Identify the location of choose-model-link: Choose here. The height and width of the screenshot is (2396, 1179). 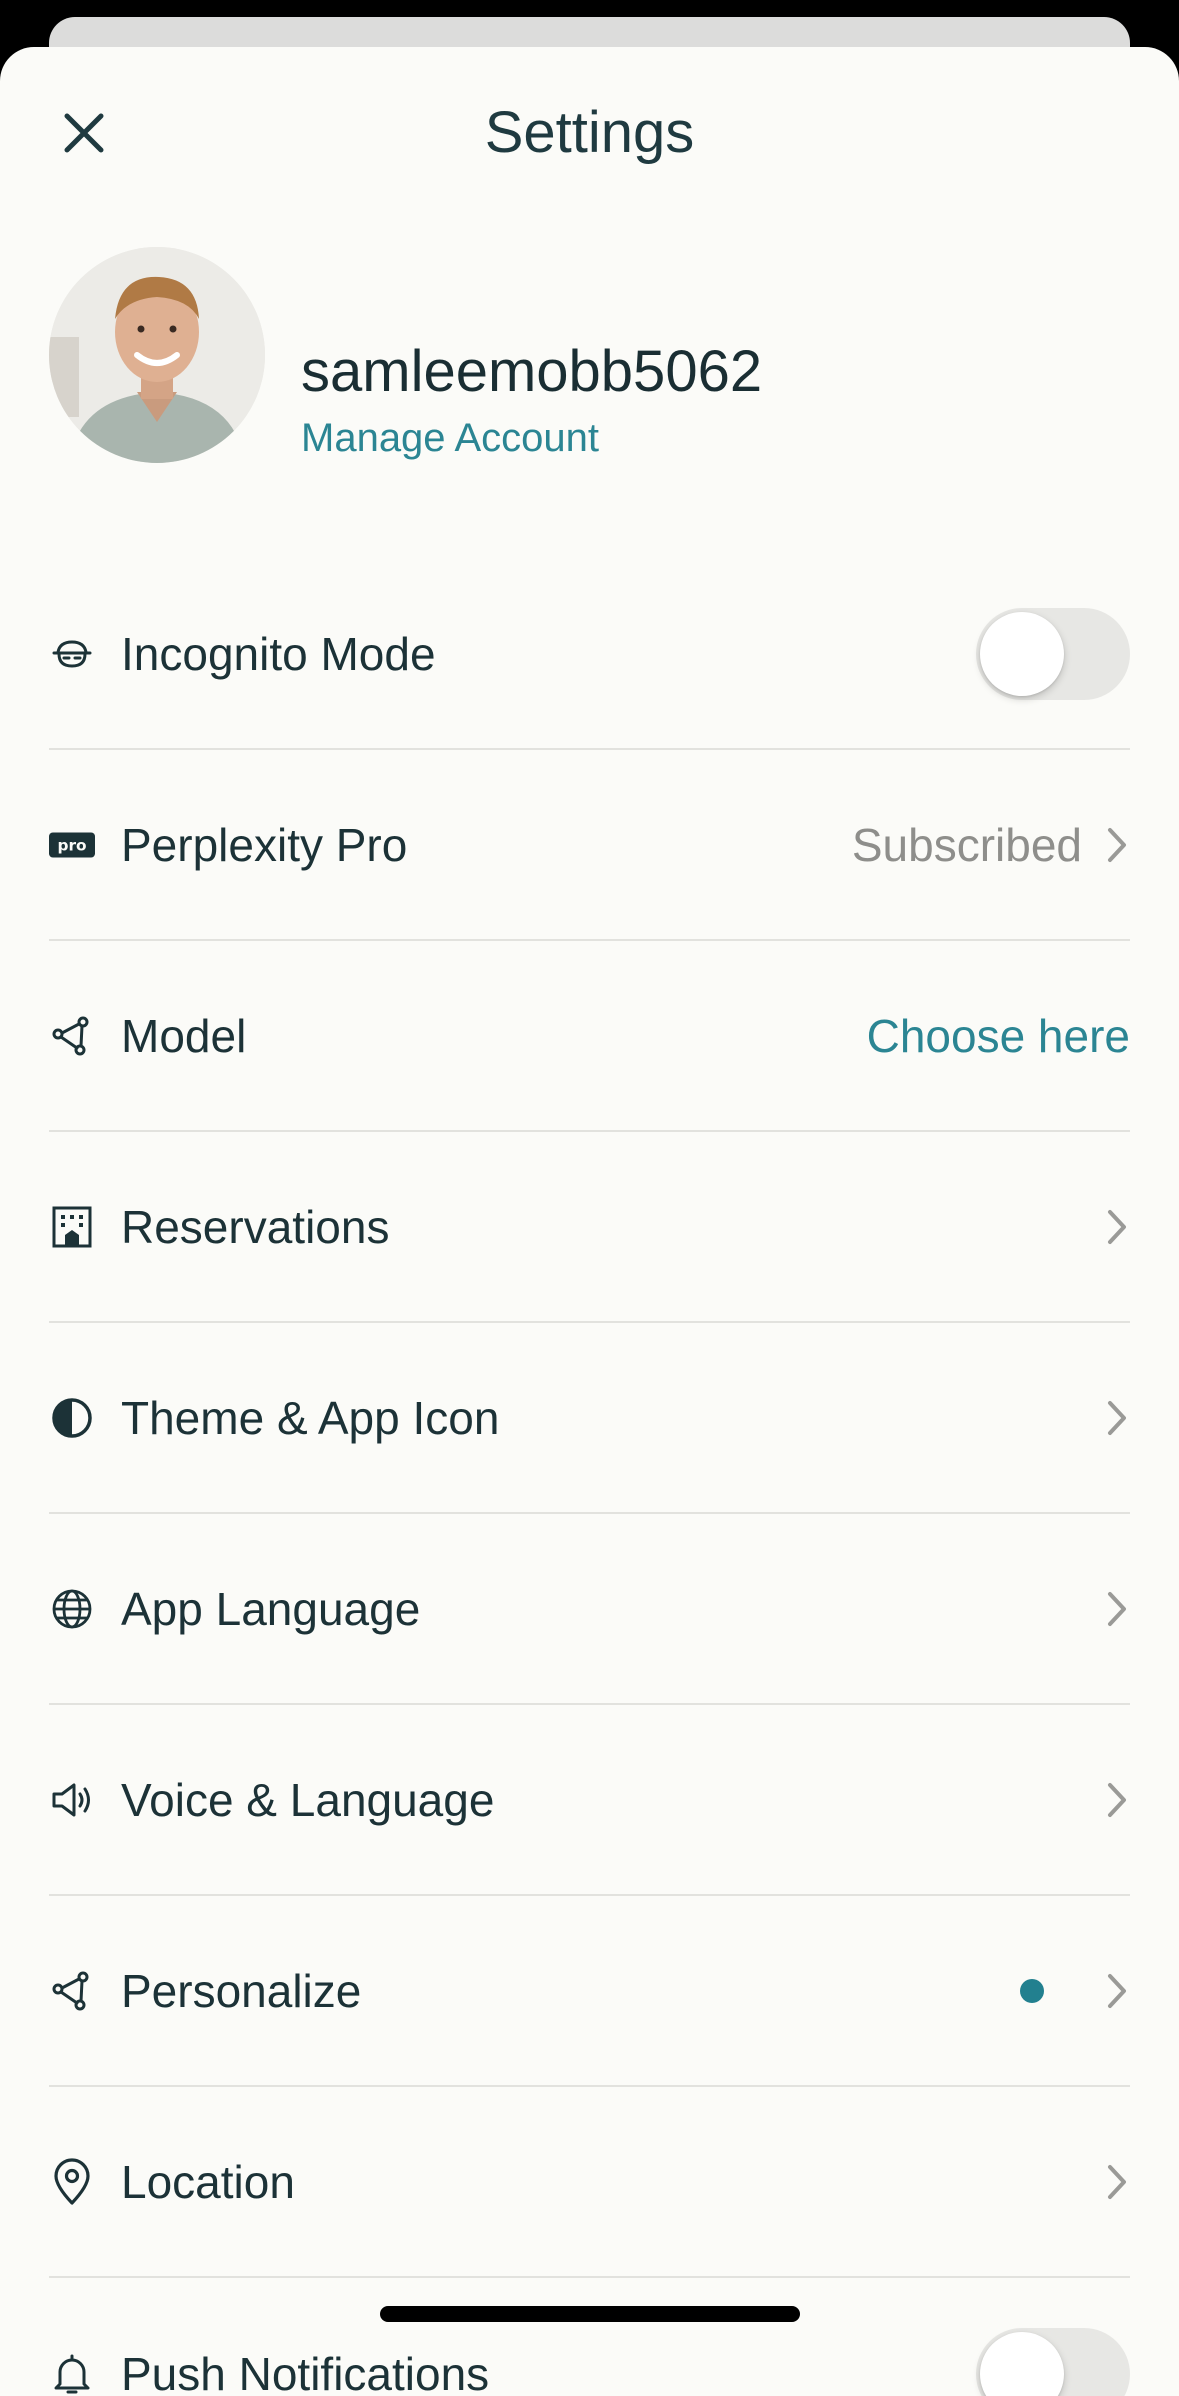
(998, 1036).